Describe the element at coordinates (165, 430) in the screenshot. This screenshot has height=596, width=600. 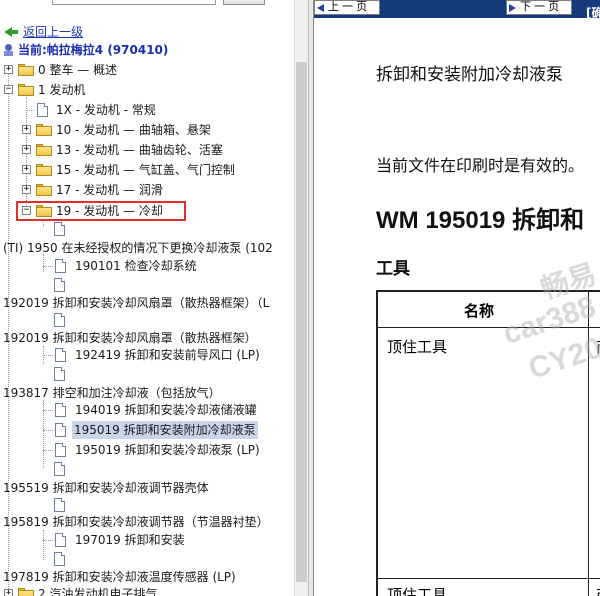
I see `tree-item-label: 195019 拆卸和安装附加冷却液泵` at that location.